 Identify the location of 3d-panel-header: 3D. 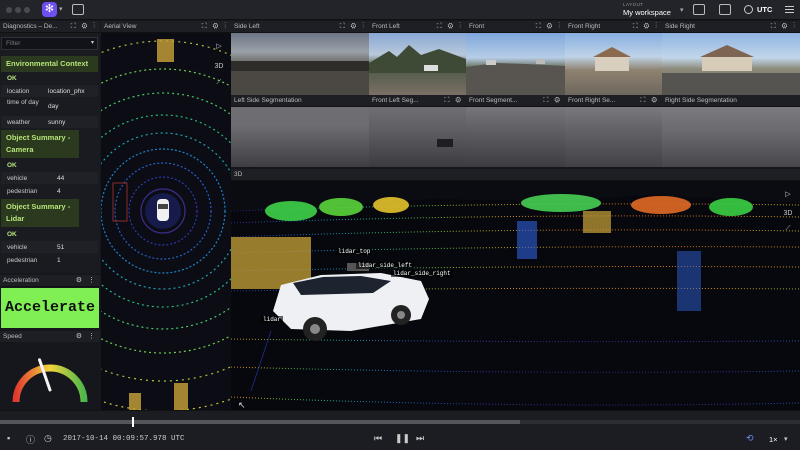
(515, 175).